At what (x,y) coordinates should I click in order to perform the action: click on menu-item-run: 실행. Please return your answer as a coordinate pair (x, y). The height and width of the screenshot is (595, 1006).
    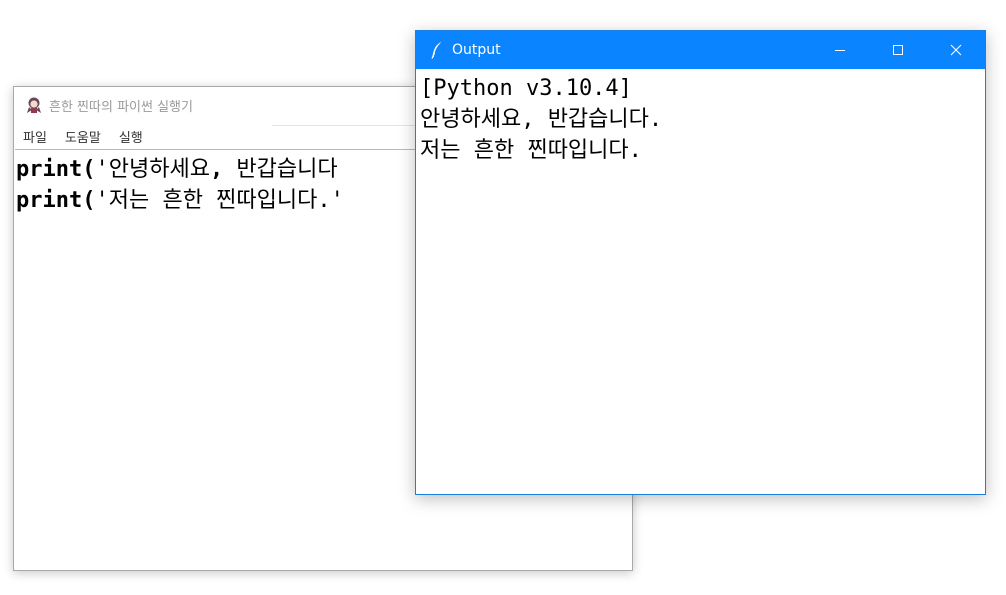
    Looking at the image, I should click on (131, 136).